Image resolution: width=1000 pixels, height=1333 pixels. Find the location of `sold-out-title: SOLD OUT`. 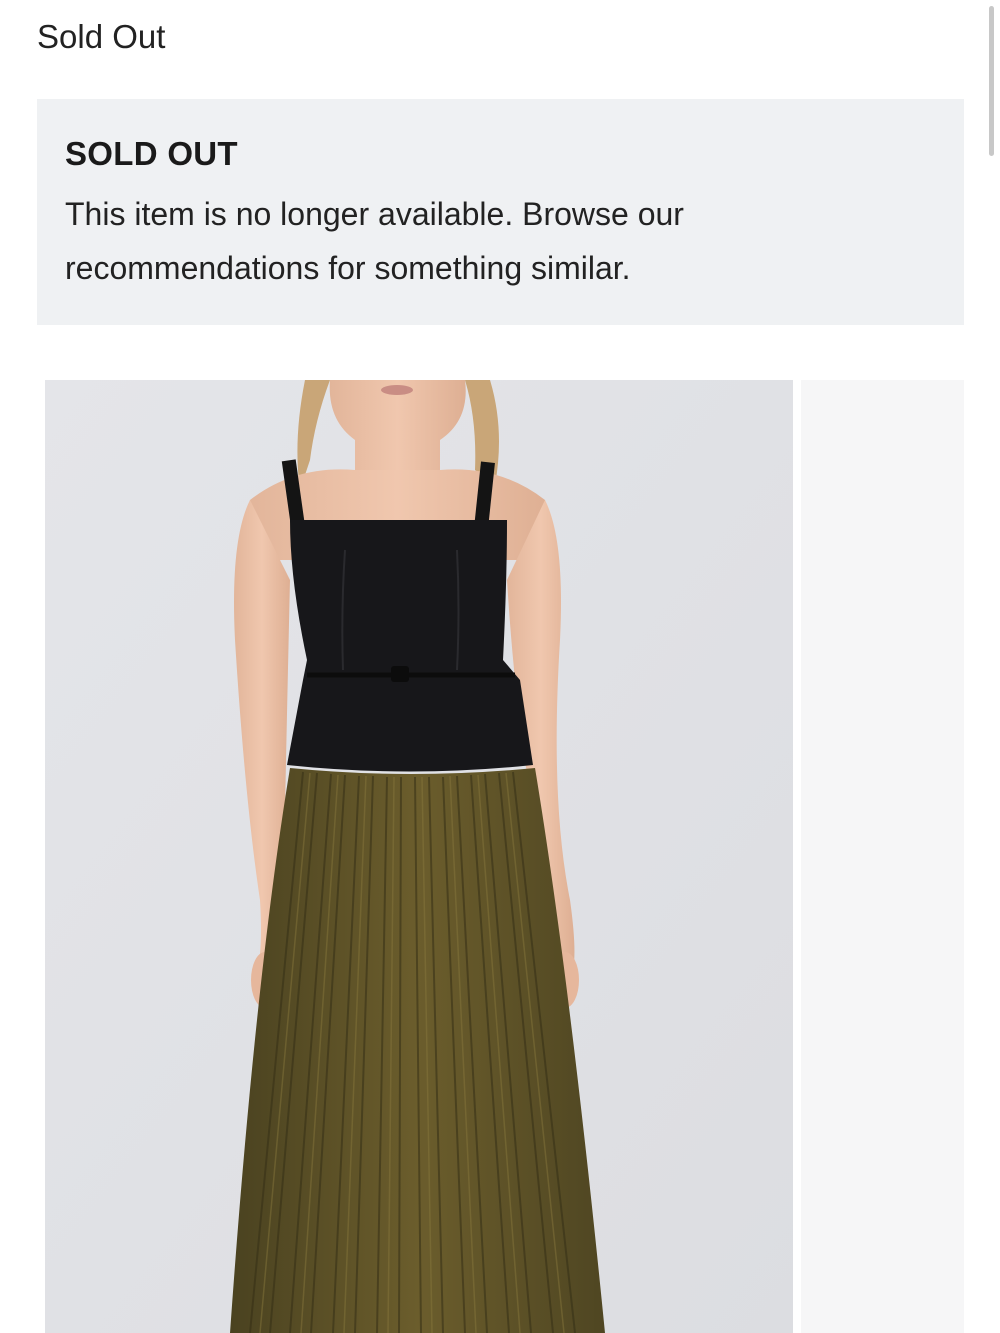

sold-out-title: SOLD OUT is located at coordinates (151, 153).